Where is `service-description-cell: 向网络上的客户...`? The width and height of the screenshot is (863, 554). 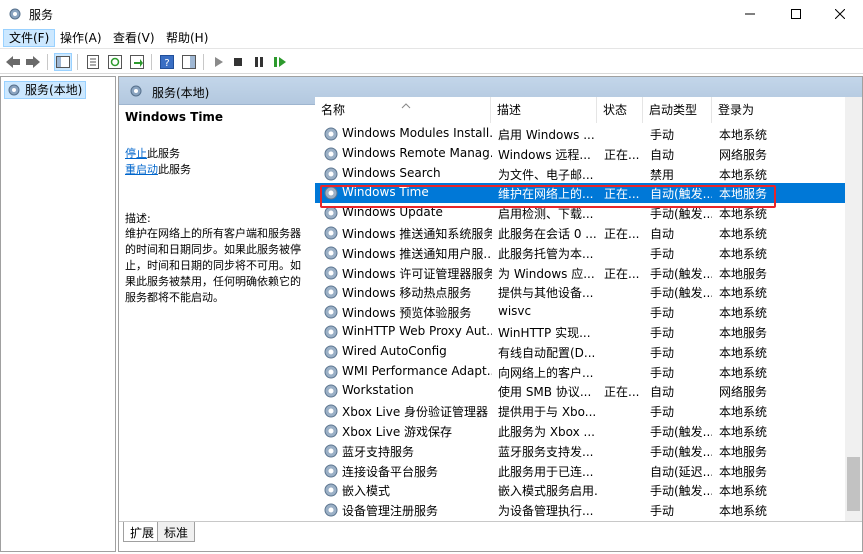 service-description-cell: 向网络上的客户... is located at coordinates (546, 372).